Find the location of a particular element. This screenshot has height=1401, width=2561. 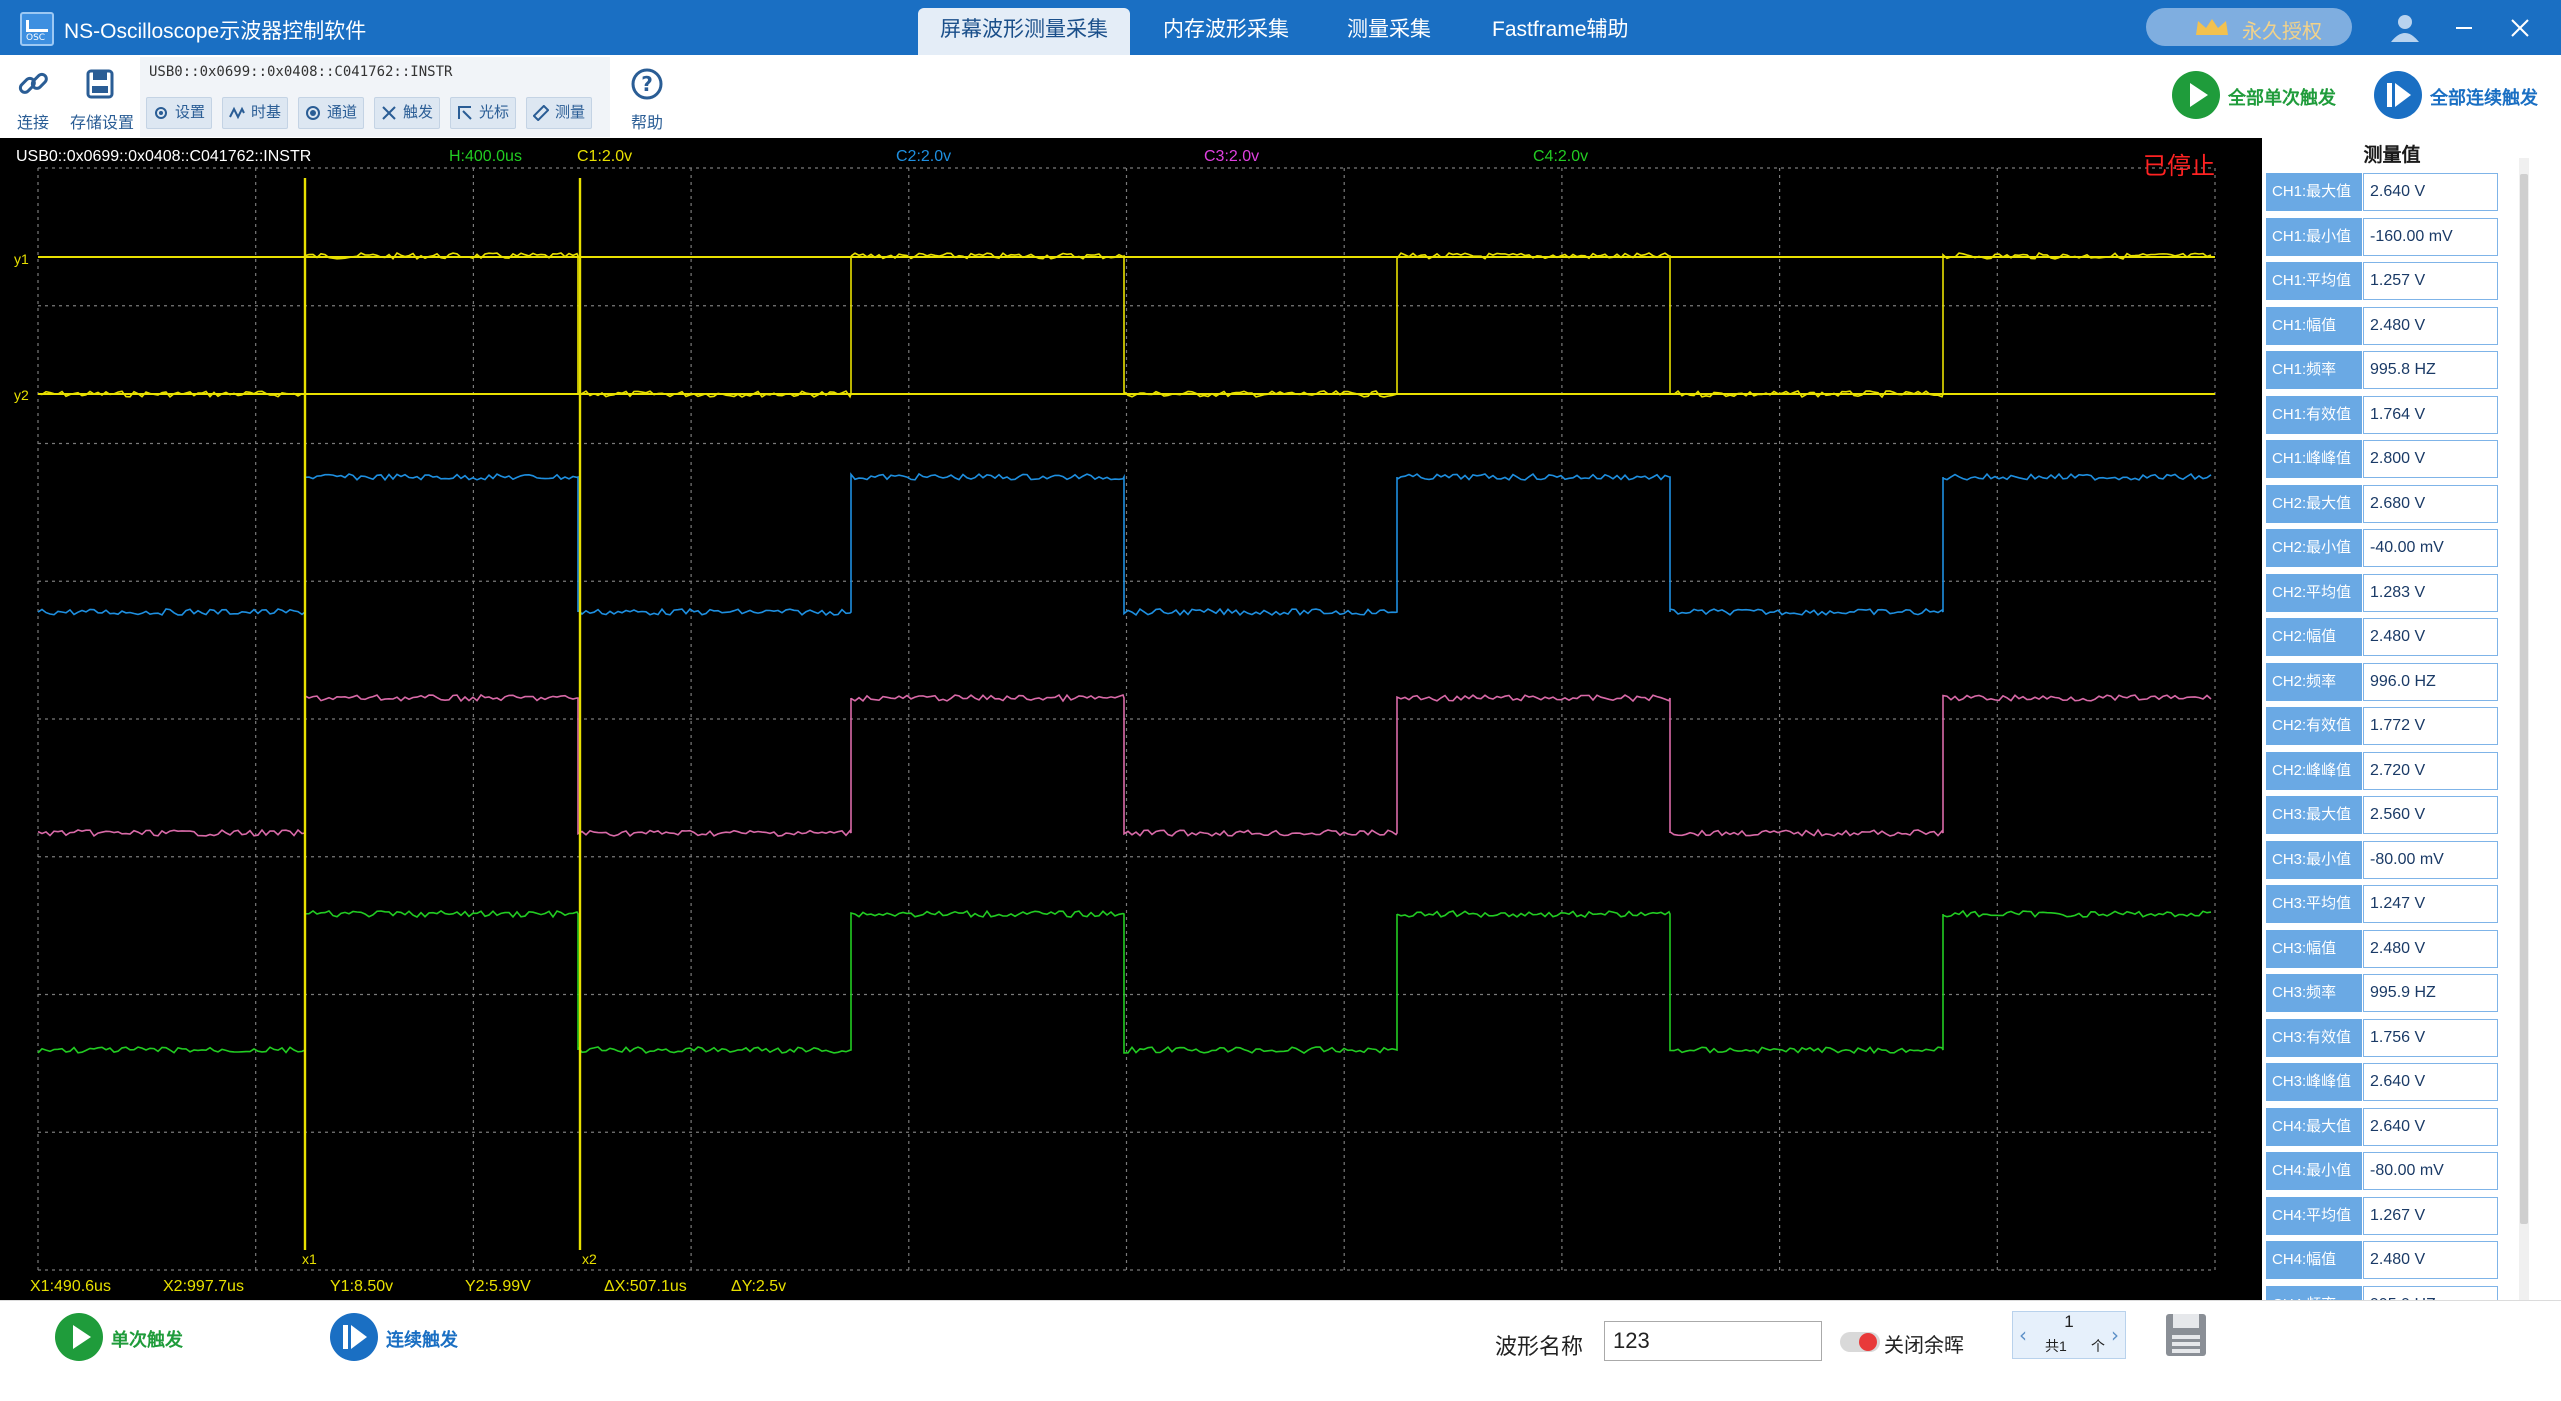

measurement-row: CH1:峰峰值 2.800 V is located at coordinates (2392, 459).